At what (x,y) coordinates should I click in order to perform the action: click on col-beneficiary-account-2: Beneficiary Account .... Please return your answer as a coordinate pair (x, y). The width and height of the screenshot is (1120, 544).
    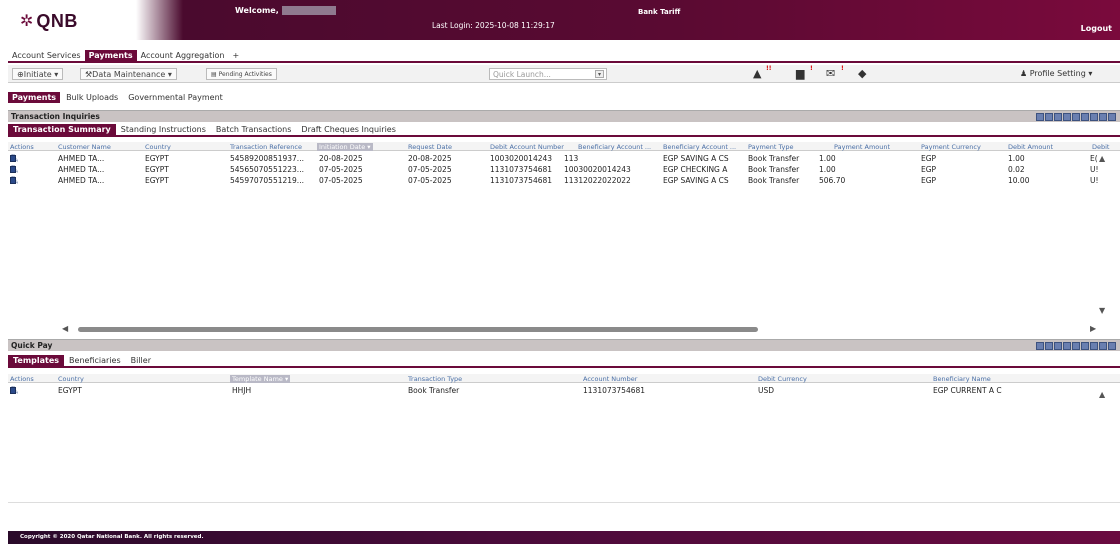
    Looking at the image, I should click on (699, 147).